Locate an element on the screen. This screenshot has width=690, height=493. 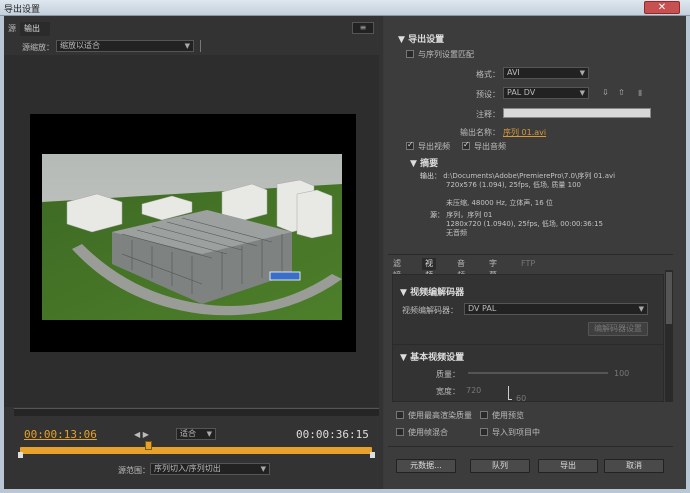
import-project-checkbox is located at coordinates (484, 432).